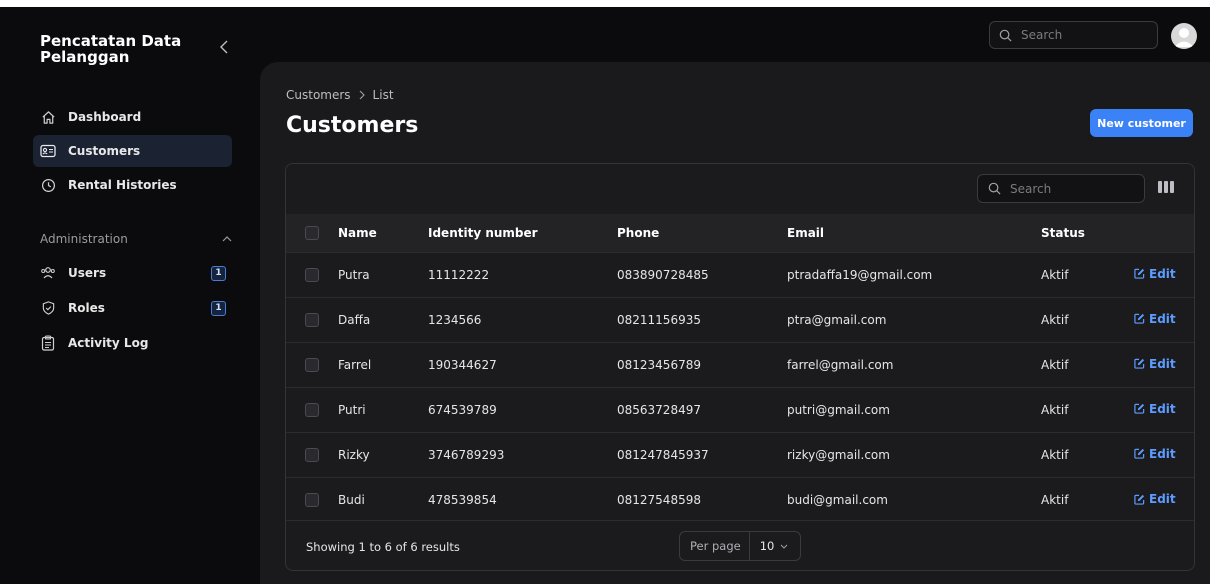 The image size is (1210, 584). Describe the element at coordinates (383, 233) in the screenshot. I see `column-header-name: Name` at that location.